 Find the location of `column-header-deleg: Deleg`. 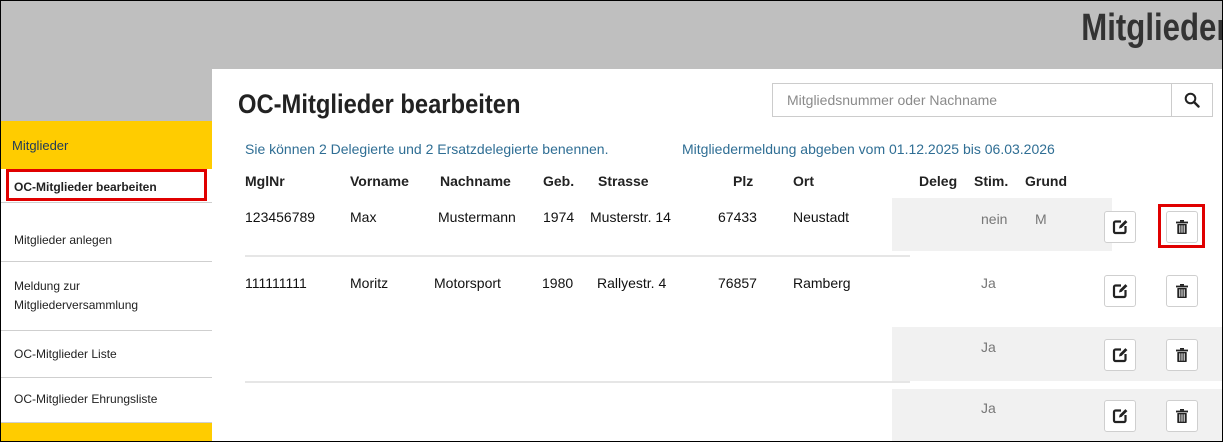

column-header-deleg: Deleg is located at coordinates (938, 181).